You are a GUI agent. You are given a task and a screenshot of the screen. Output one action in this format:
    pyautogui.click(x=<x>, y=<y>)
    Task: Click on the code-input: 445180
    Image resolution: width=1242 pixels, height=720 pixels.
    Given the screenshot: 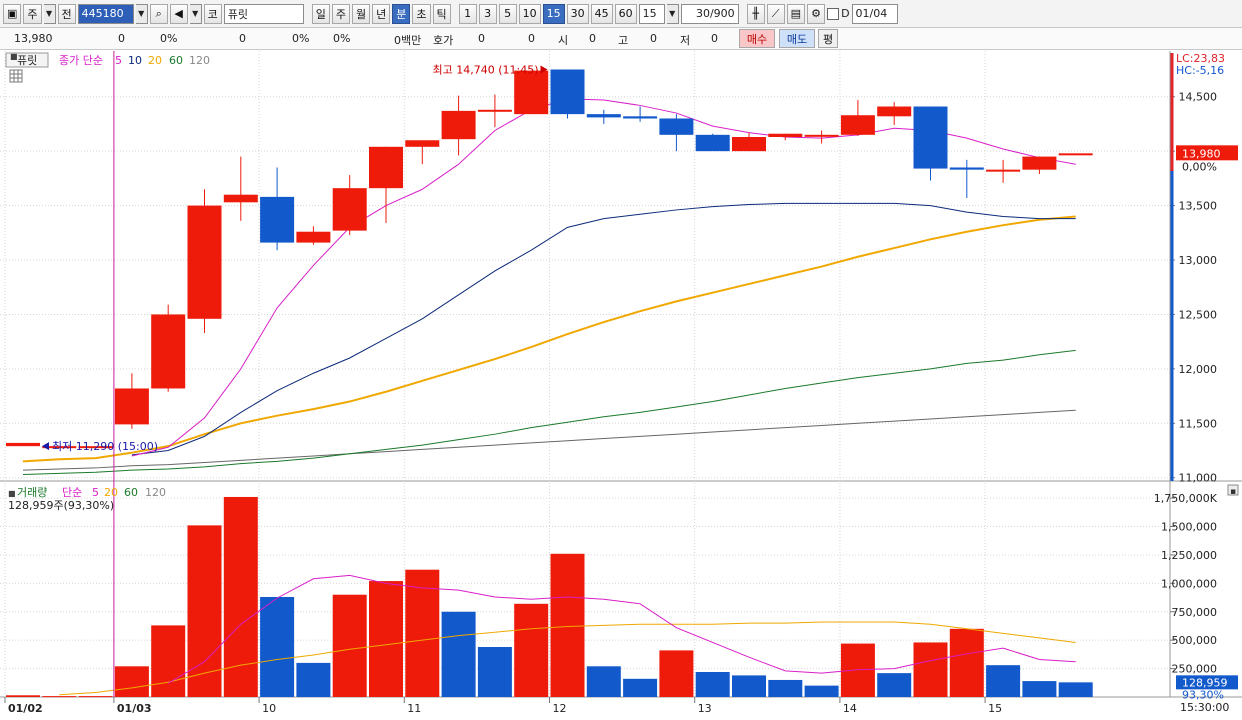 What is the action you would take?
    pyautogui.click(x=105, y=13)
    